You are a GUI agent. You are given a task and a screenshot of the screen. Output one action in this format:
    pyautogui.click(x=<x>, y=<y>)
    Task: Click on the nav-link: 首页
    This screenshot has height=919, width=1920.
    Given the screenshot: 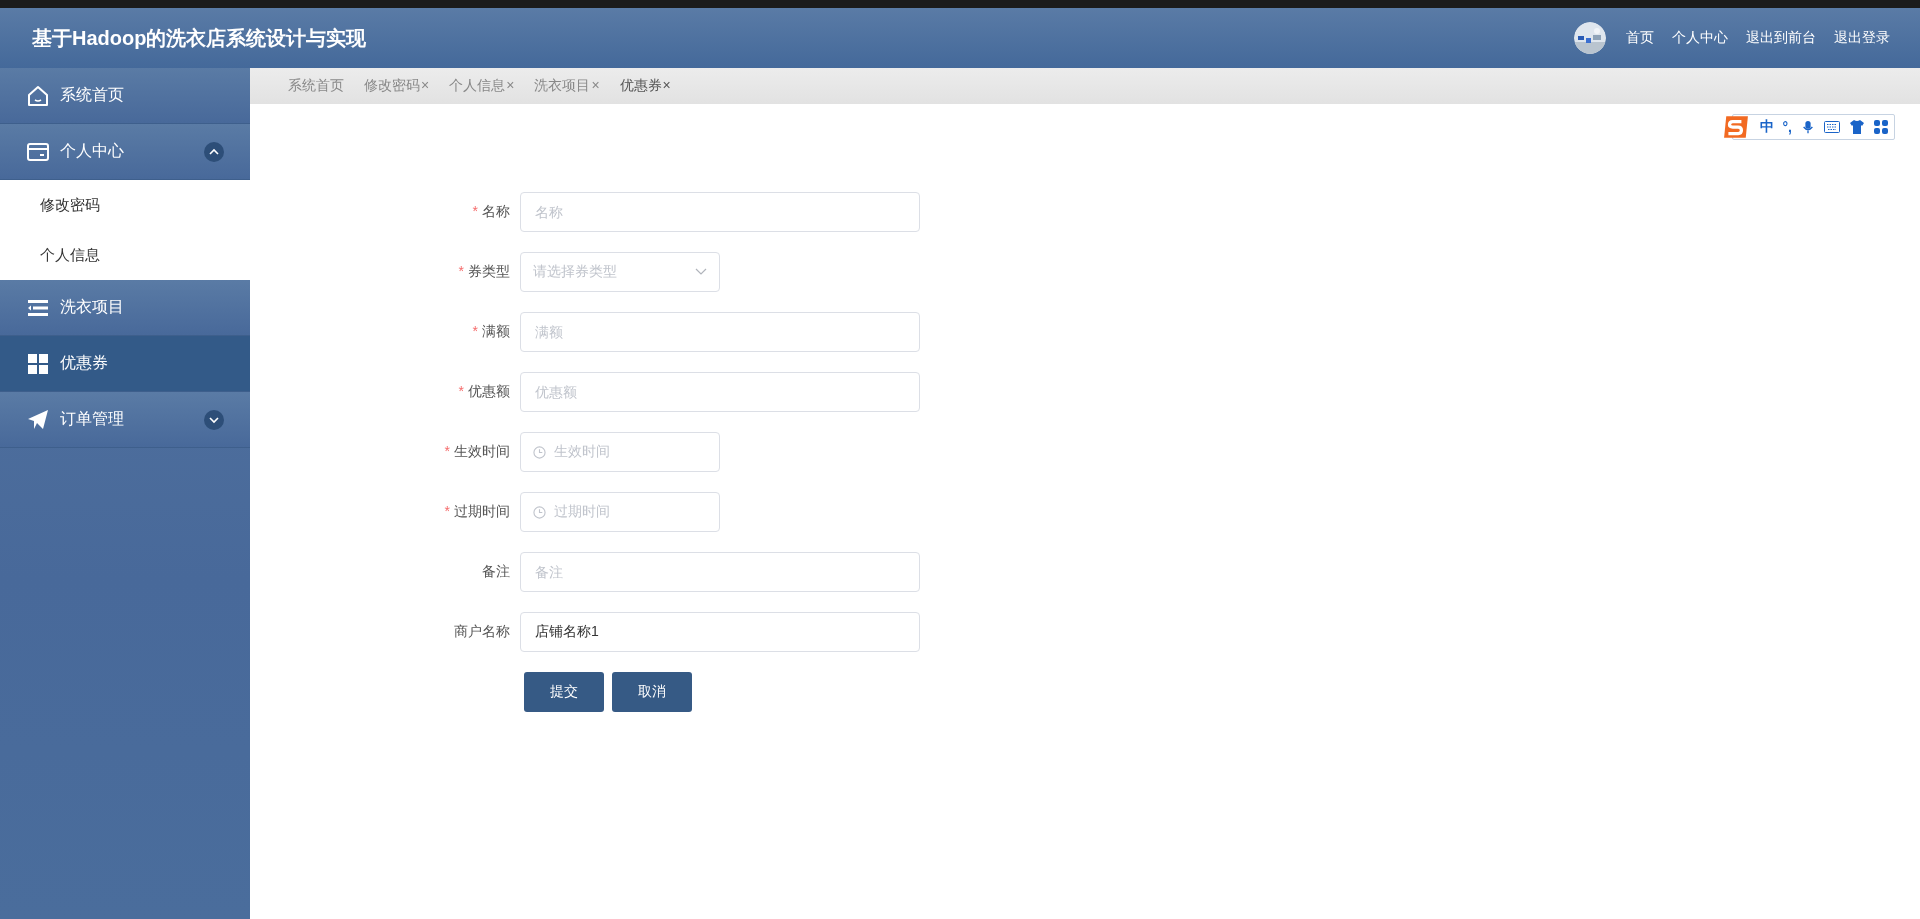 What is the action you would take?
    pyautogui.click(x=1640, y=38)
    